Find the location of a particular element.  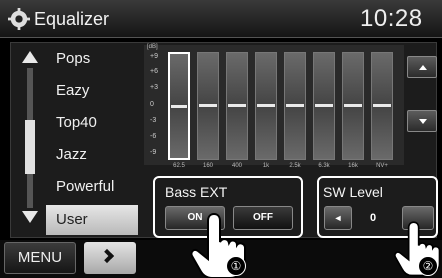

band-freq-label: 6.3k is located at coordinates (324, 166).